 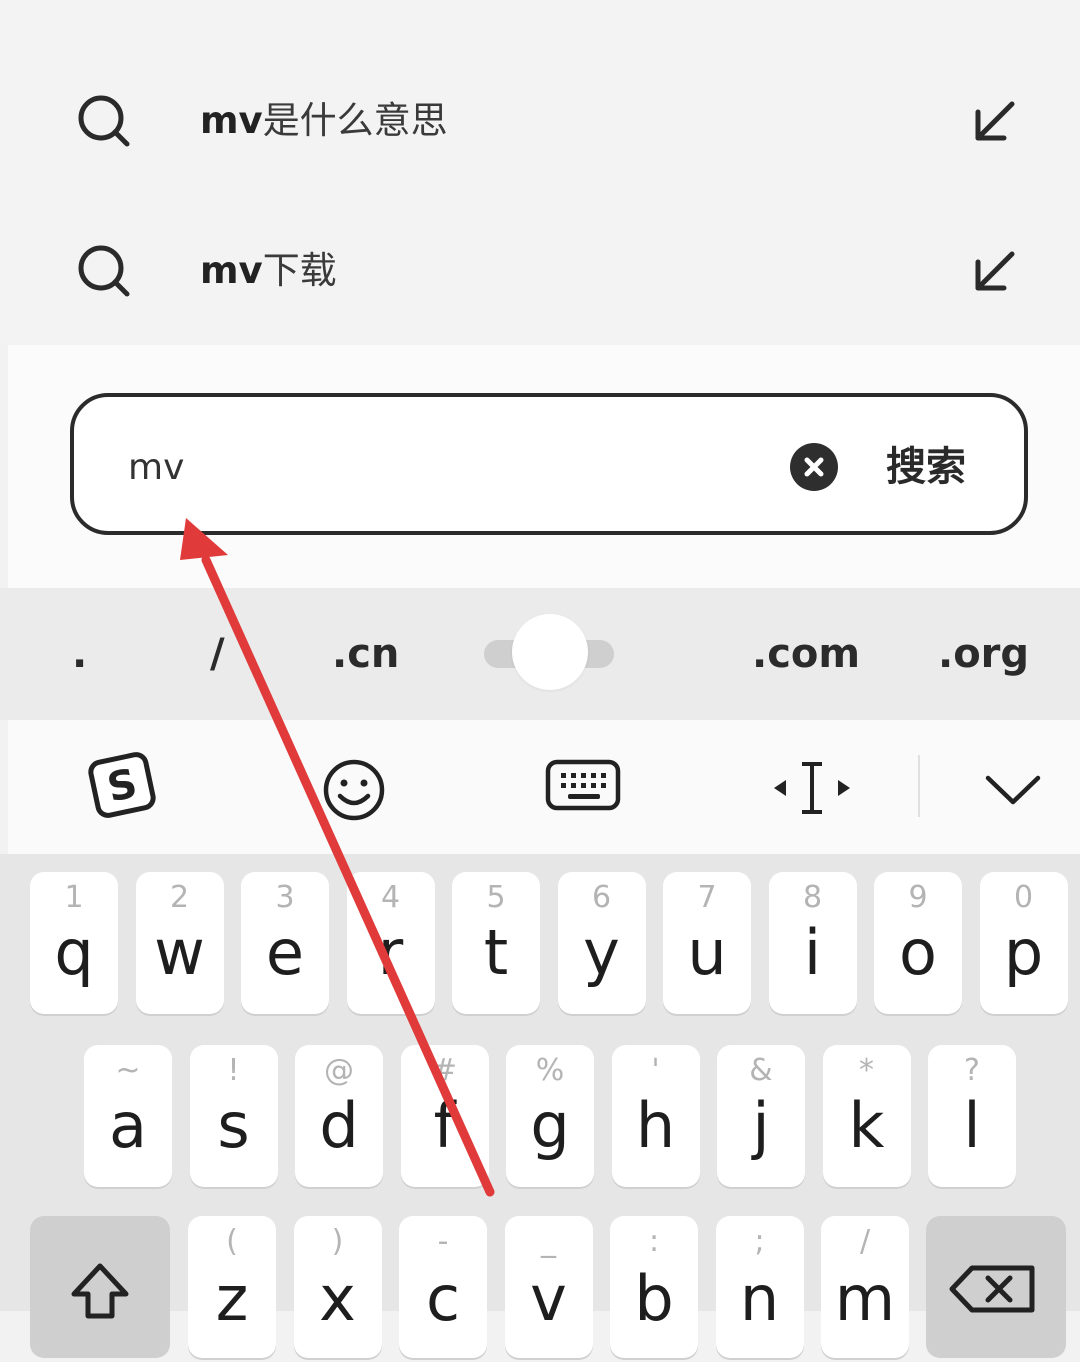 I want to click on quick-key-cn: .cn, so click(x=365, y=654).